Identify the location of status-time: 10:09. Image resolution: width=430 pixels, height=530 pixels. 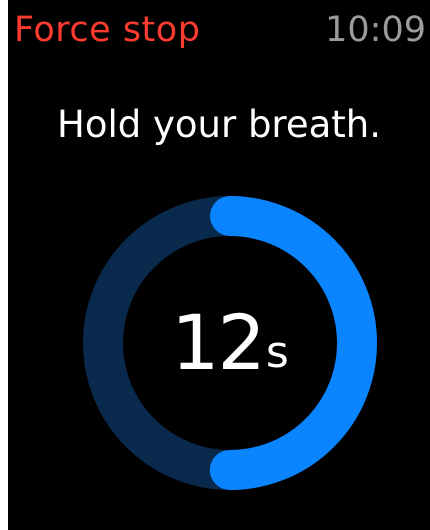
(375, 30).